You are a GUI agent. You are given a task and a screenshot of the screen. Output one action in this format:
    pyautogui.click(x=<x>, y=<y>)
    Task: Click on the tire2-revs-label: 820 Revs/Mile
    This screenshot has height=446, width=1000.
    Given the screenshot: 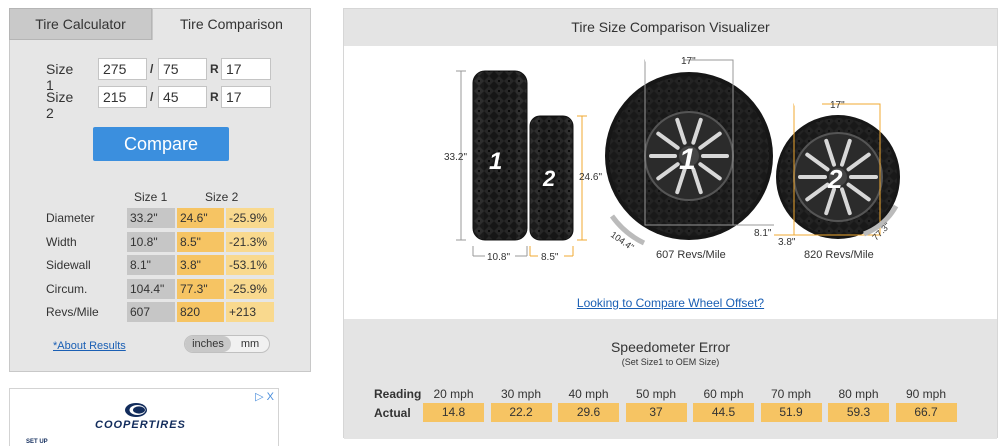 What is the action you would take?
    pyautogui.click(x=839, y=255)
    